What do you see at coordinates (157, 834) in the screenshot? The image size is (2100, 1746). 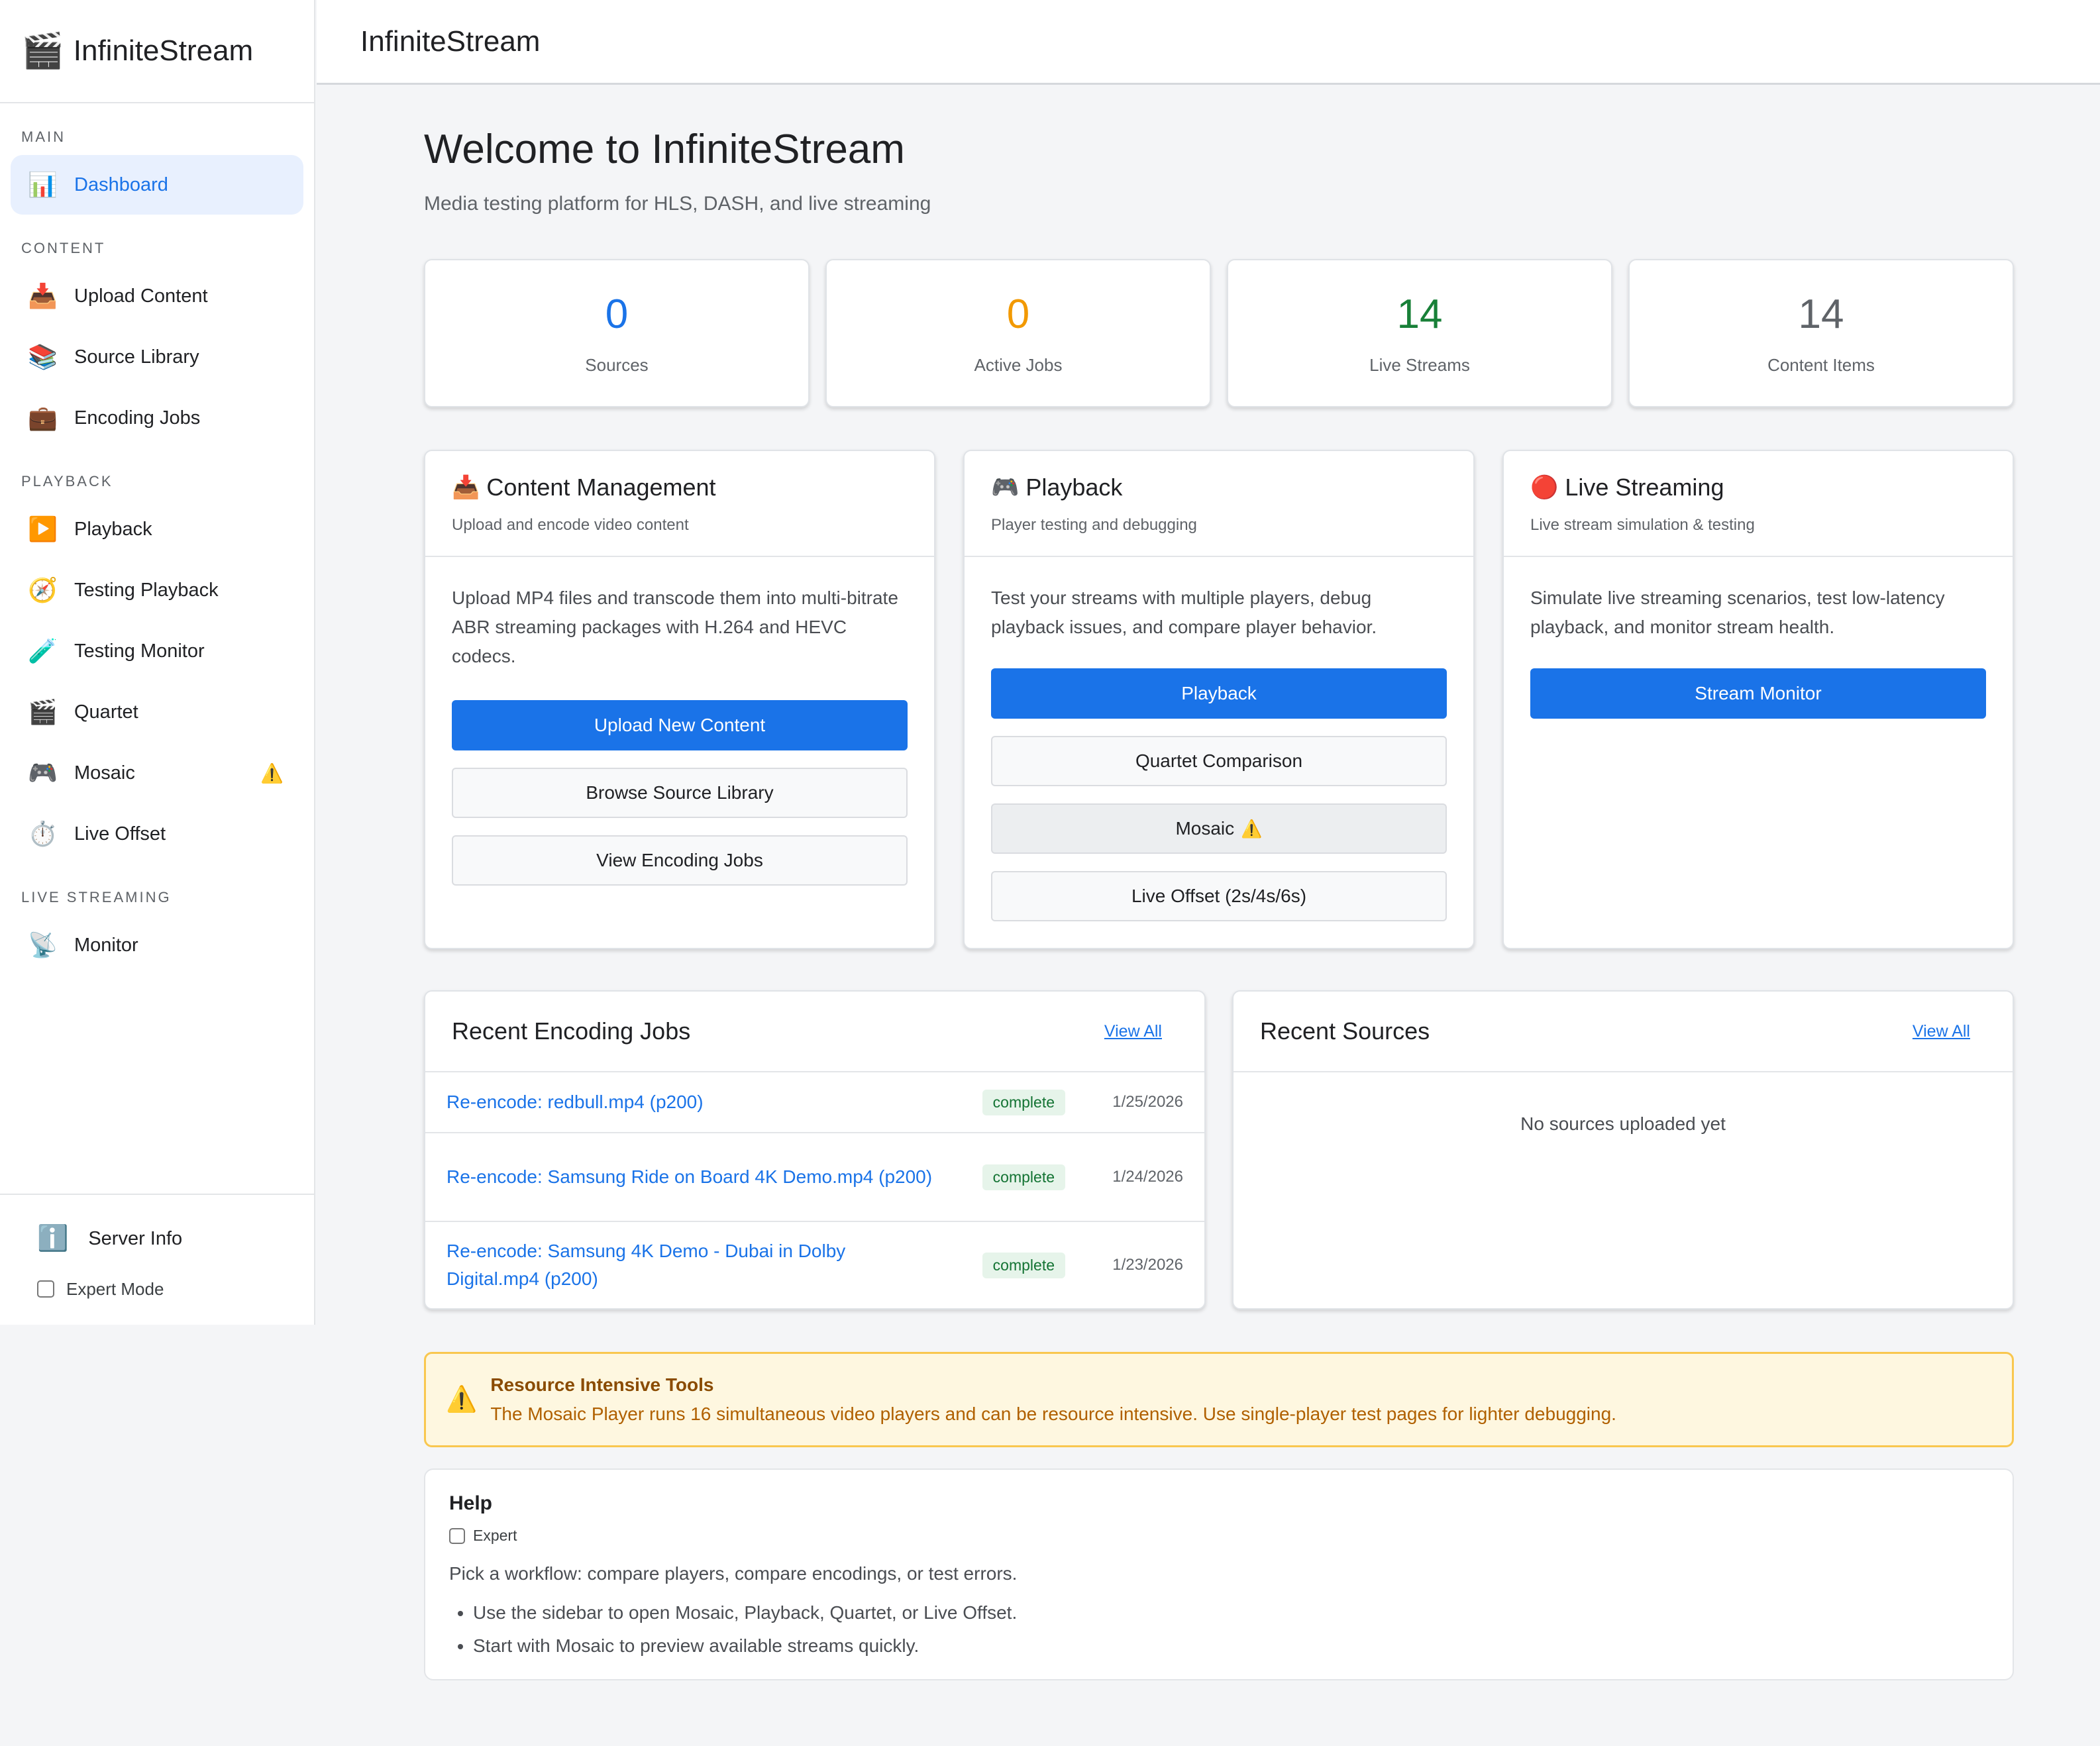 I see `sidebar-item-live-offset: ⏱️ Live Offset` at bounding box center [157, 834].